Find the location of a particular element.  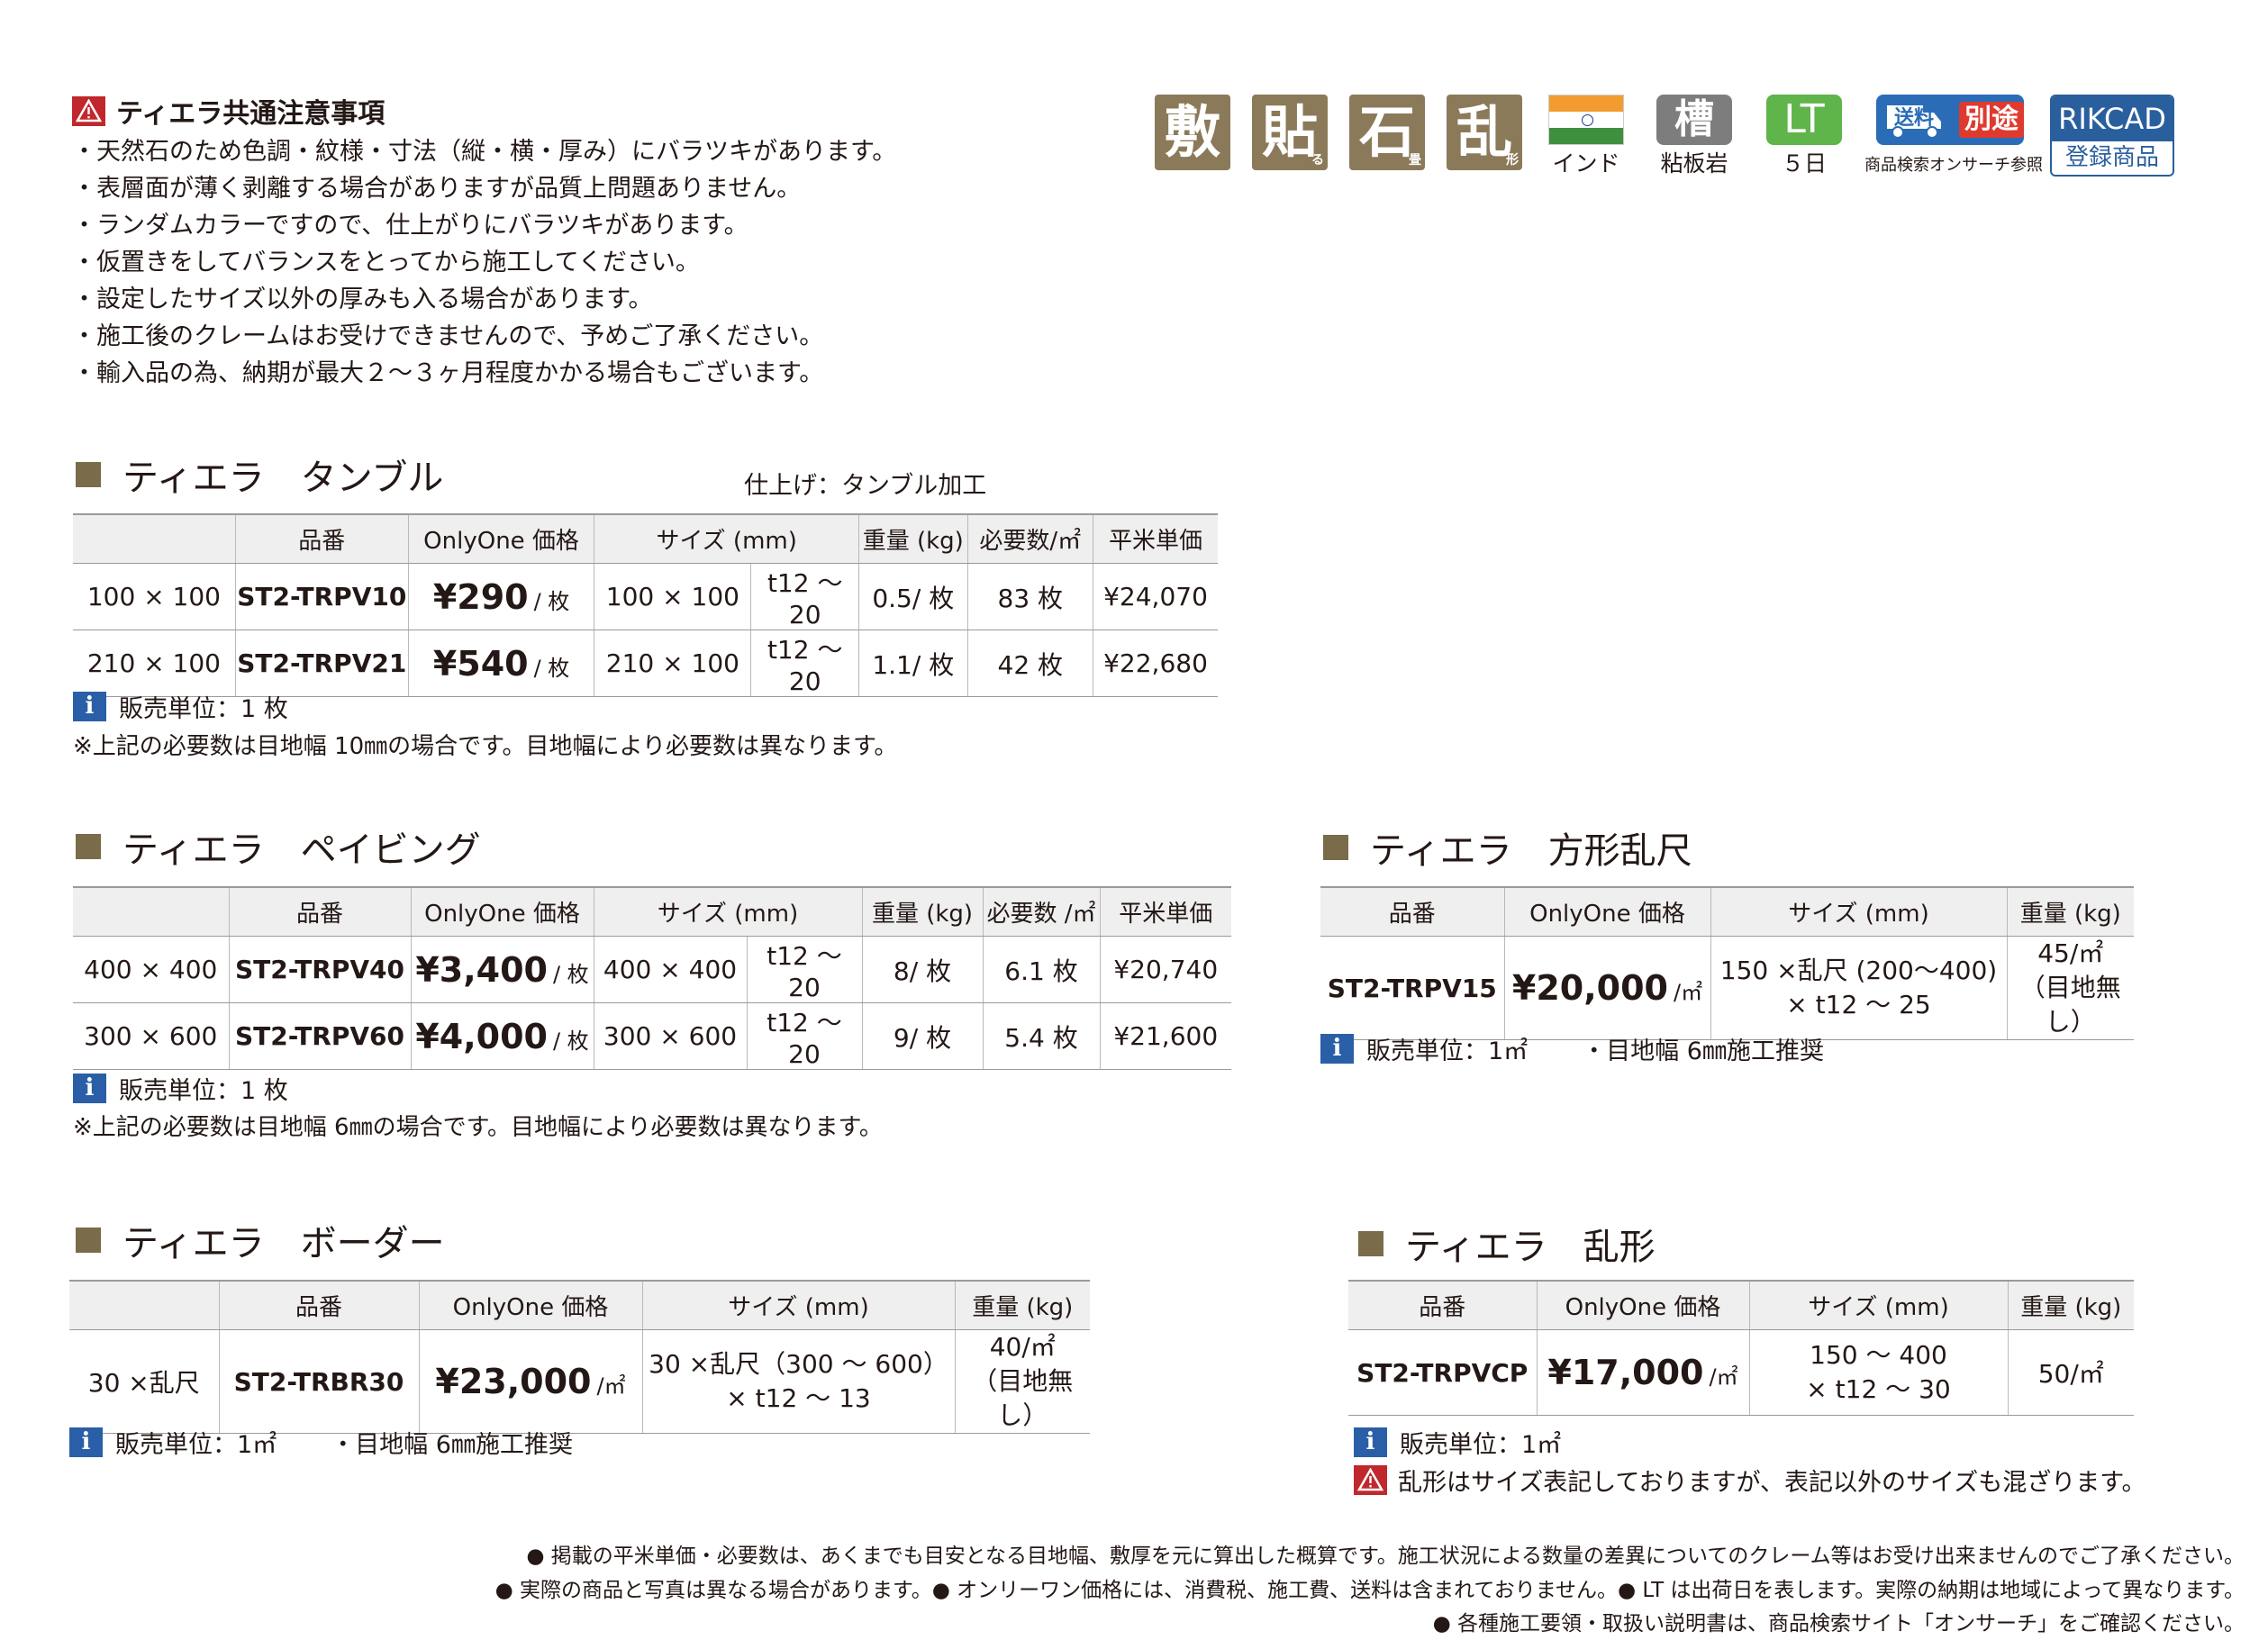

shipping-text: 送料 is located at coordinates (1914, 118).